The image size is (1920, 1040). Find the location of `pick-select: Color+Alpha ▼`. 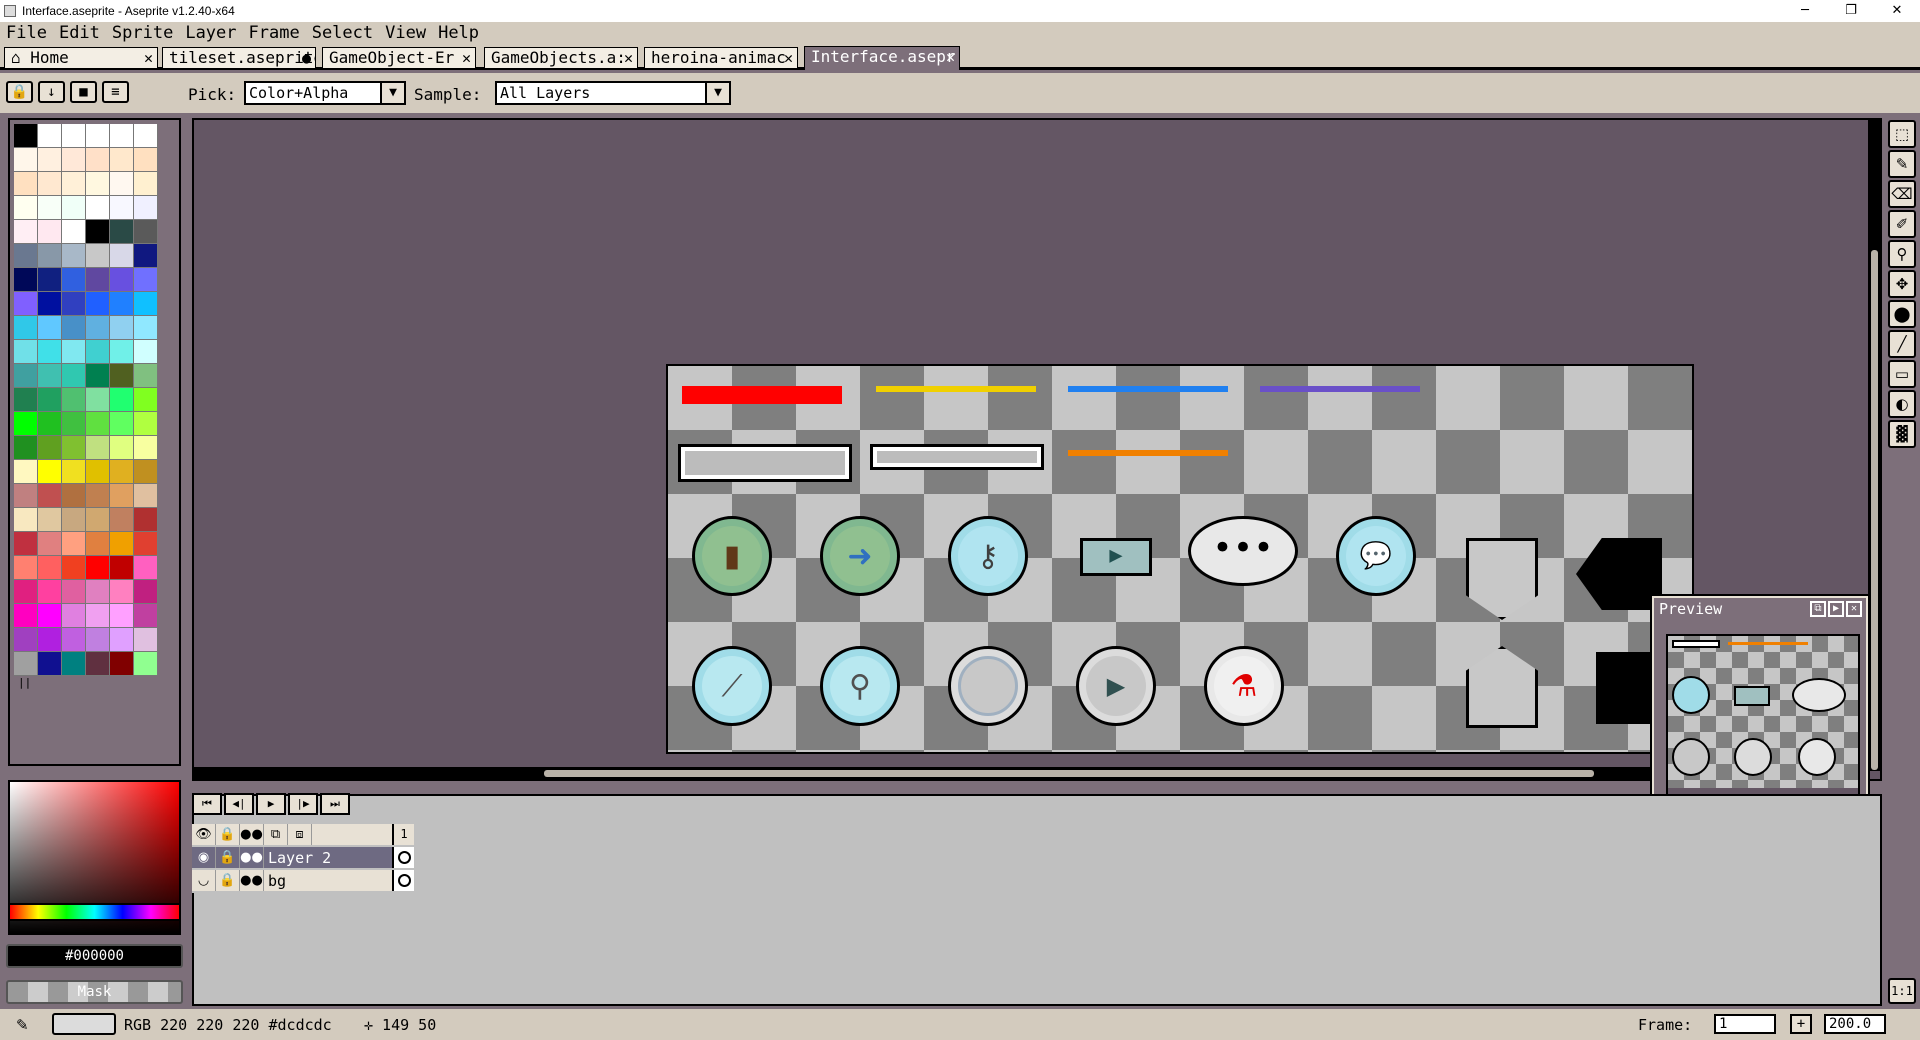

pick-select: Color+Alpha ▼ is located at coordinates (325, 93).